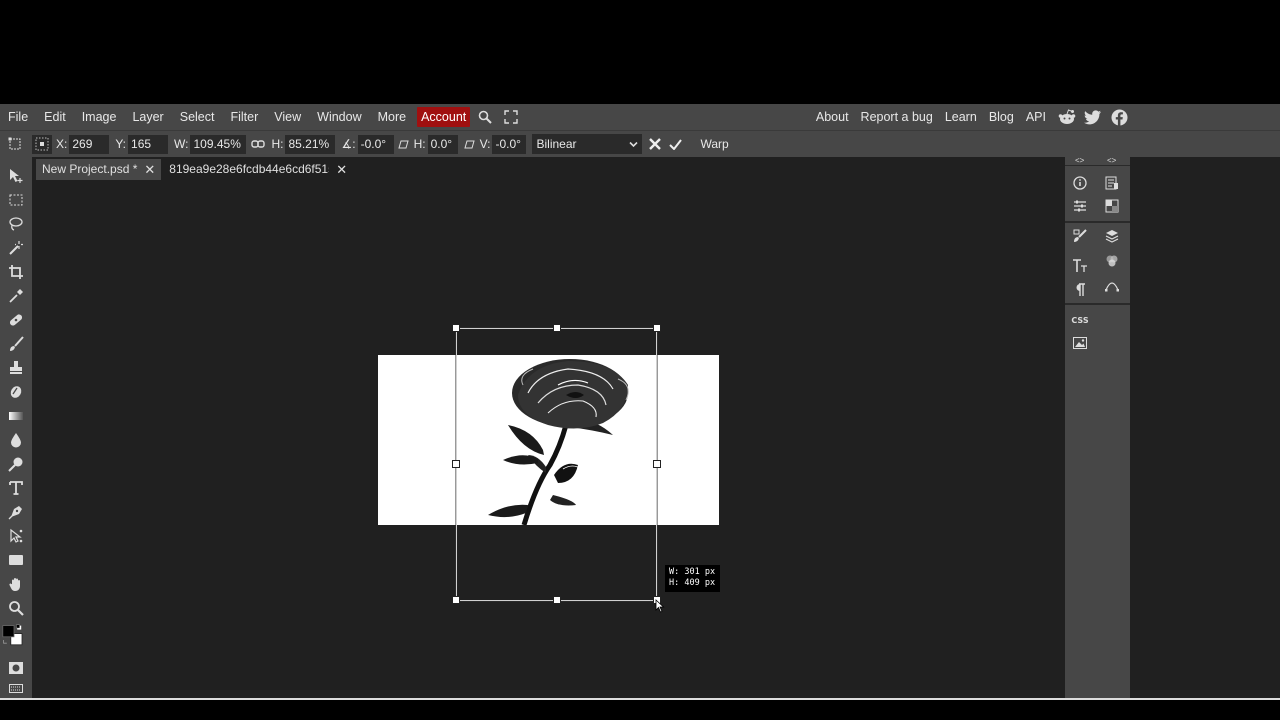 The width and height of the screenshot is (1280, 720). Describe the element at coordinates (1119, 117) in the screenshot. I see `facebook-icon` at that location.